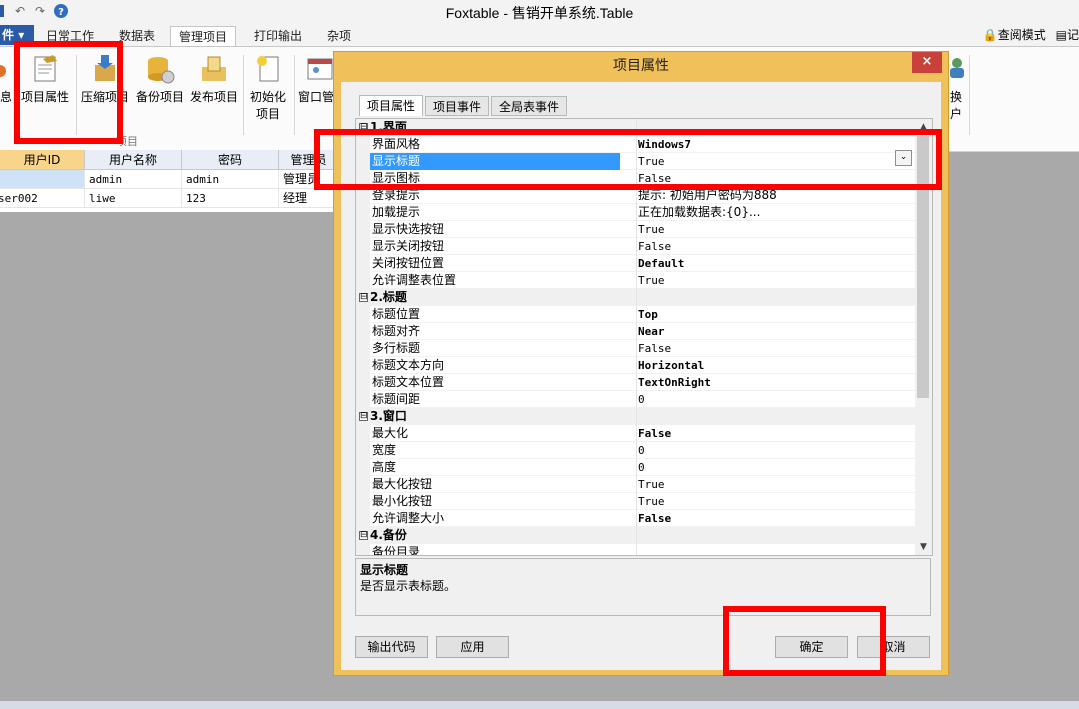  Describe the element at coordinates (408, 229) in the screenshot. I see `property-name: 显示快选按钮` at that location.